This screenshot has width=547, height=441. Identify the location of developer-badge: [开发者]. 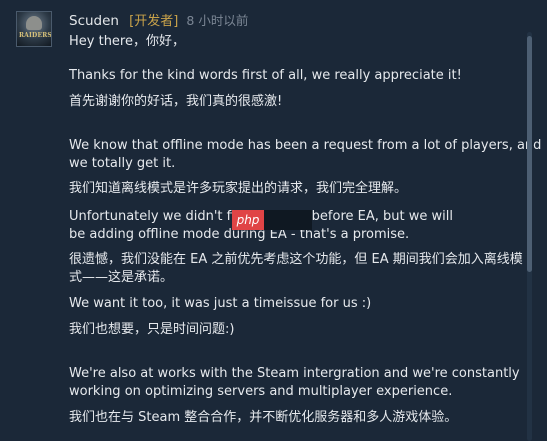
(154, 21).